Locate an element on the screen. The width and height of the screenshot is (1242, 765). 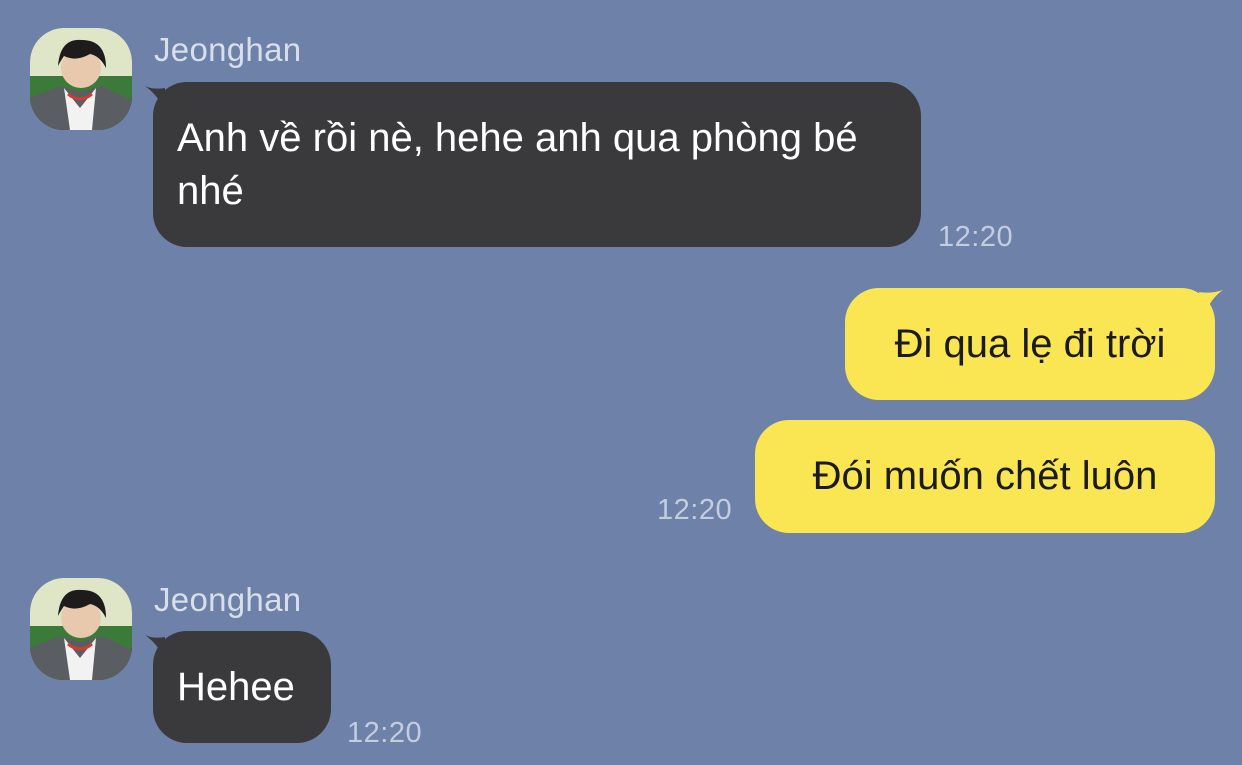
message-text: Đói muốn chết luôn is located at coordinates (985, 476).